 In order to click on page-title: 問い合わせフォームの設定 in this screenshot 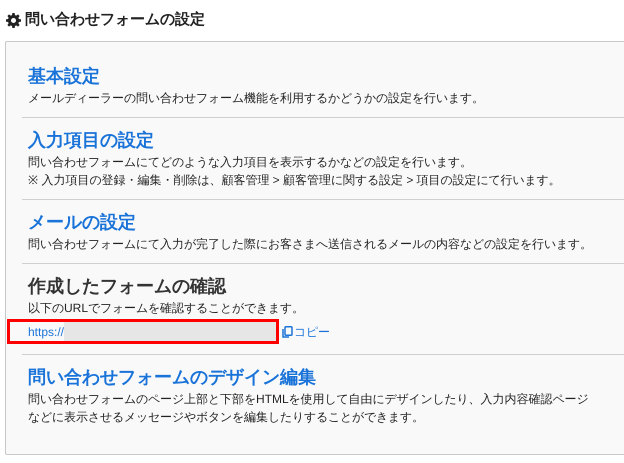, I will do `click(115, 20)`.